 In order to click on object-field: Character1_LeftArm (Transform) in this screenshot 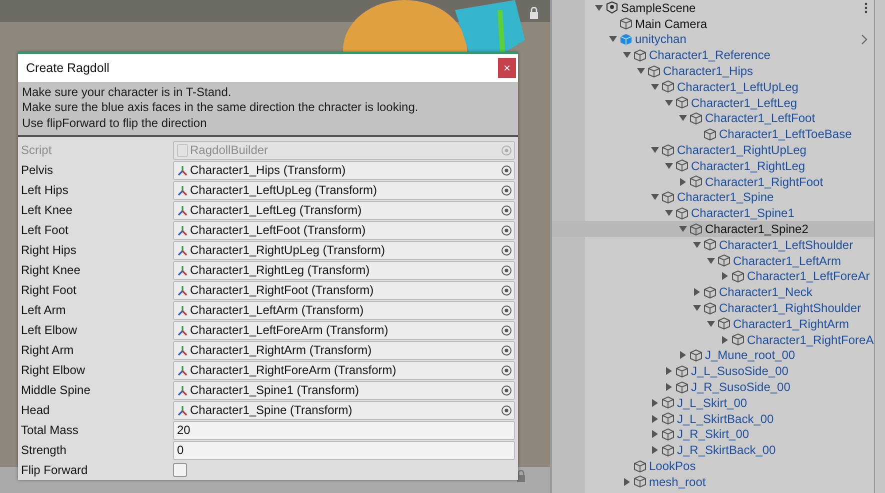, I will do `click(344, 310)`.